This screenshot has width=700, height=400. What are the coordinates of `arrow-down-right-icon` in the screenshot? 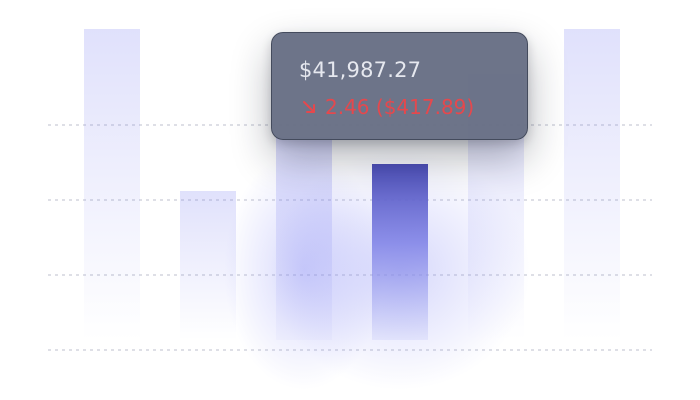 It's located at (309, 107).